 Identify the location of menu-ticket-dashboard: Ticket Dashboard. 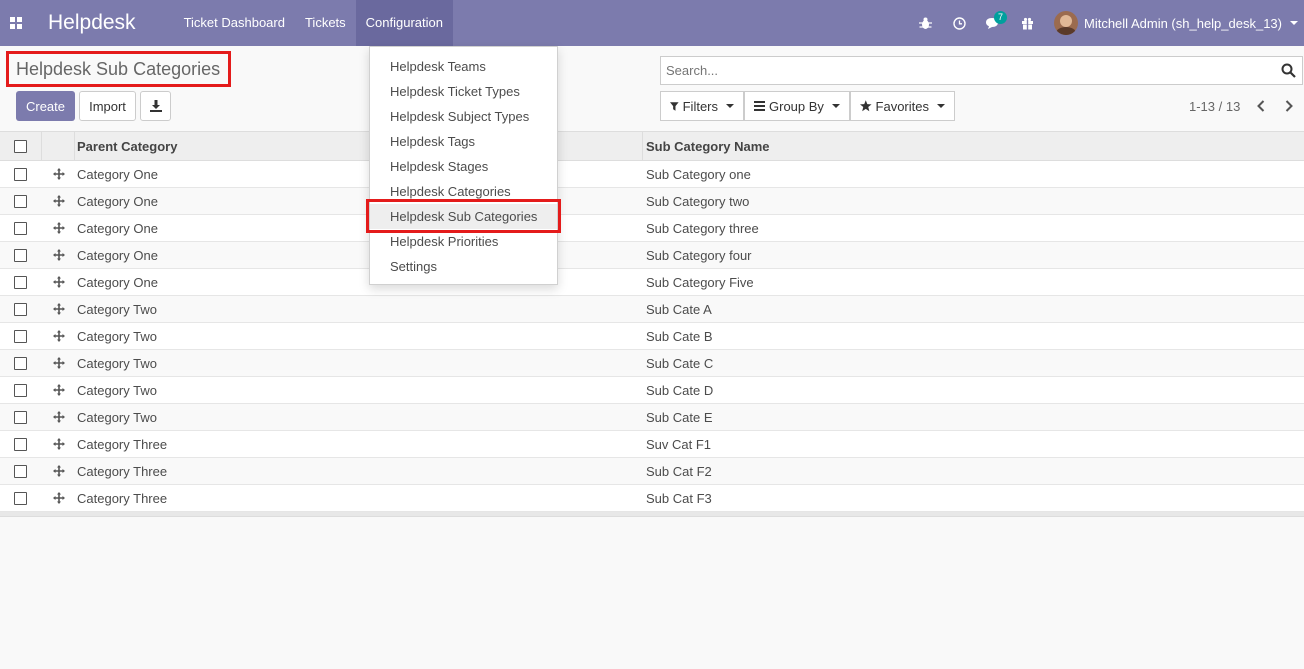
(234, 23).